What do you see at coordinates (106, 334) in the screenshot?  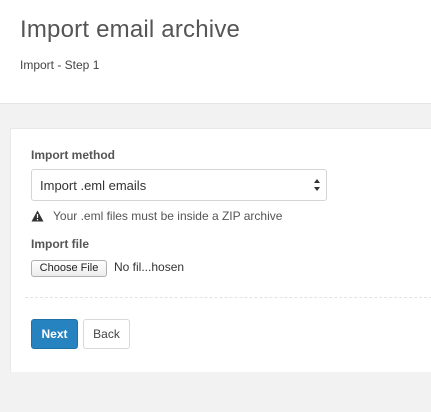 I see `back-button: Back` at bounding box center [106, 334].